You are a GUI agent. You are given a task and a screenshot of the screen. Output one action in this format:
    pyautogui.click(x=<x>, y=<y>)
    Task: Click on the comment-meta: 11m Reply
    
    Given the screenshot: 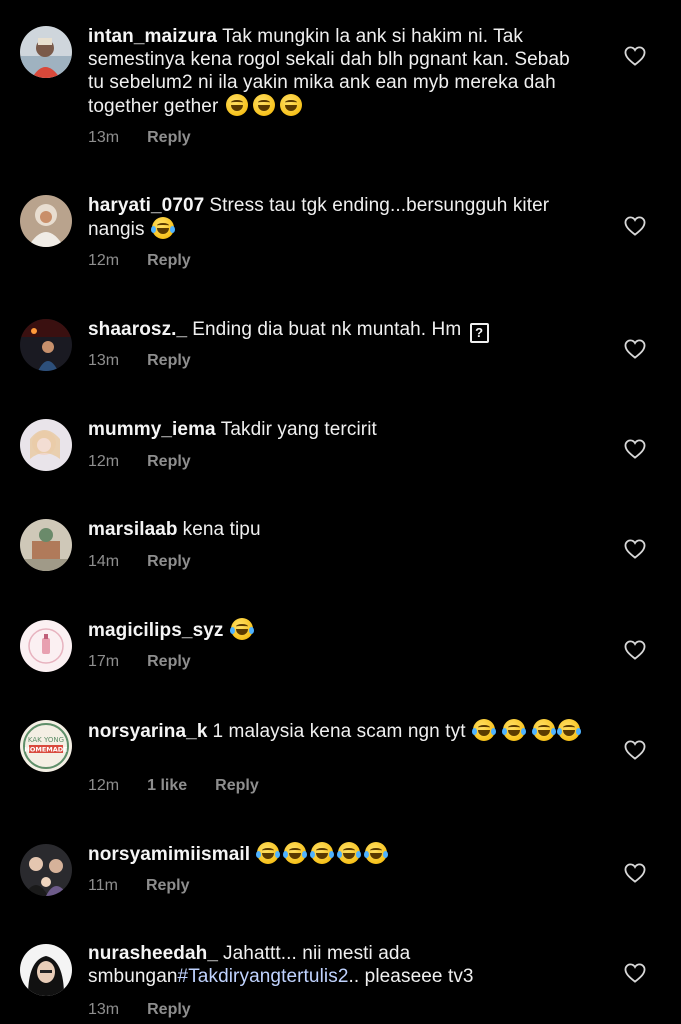 What is the action you would take?
    pyautogui.click(x=153, y=886)
    